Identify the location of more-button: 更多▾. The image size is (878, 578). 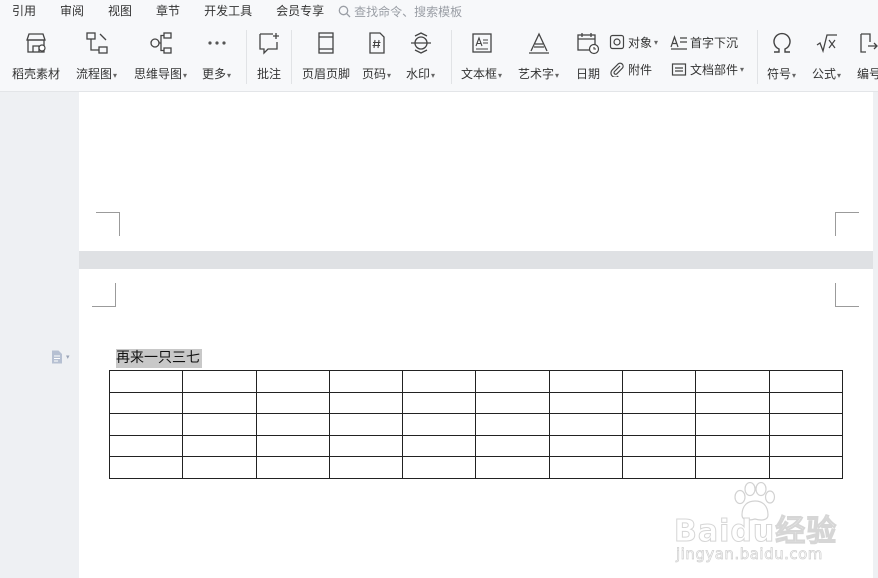
(216, 56).